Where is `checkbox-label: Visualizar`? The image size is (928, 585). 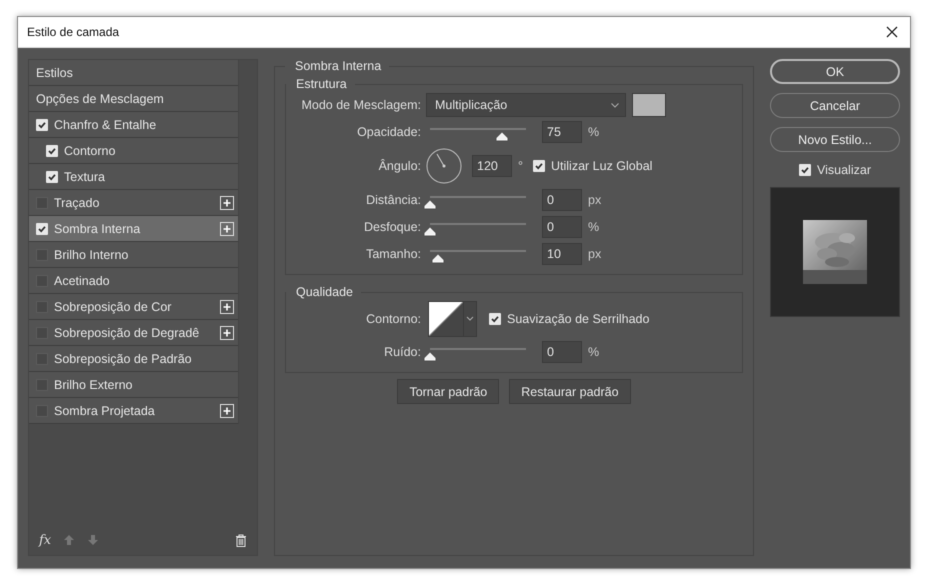
checkbox-label: Visualizar is located at coordinates (844, 170).